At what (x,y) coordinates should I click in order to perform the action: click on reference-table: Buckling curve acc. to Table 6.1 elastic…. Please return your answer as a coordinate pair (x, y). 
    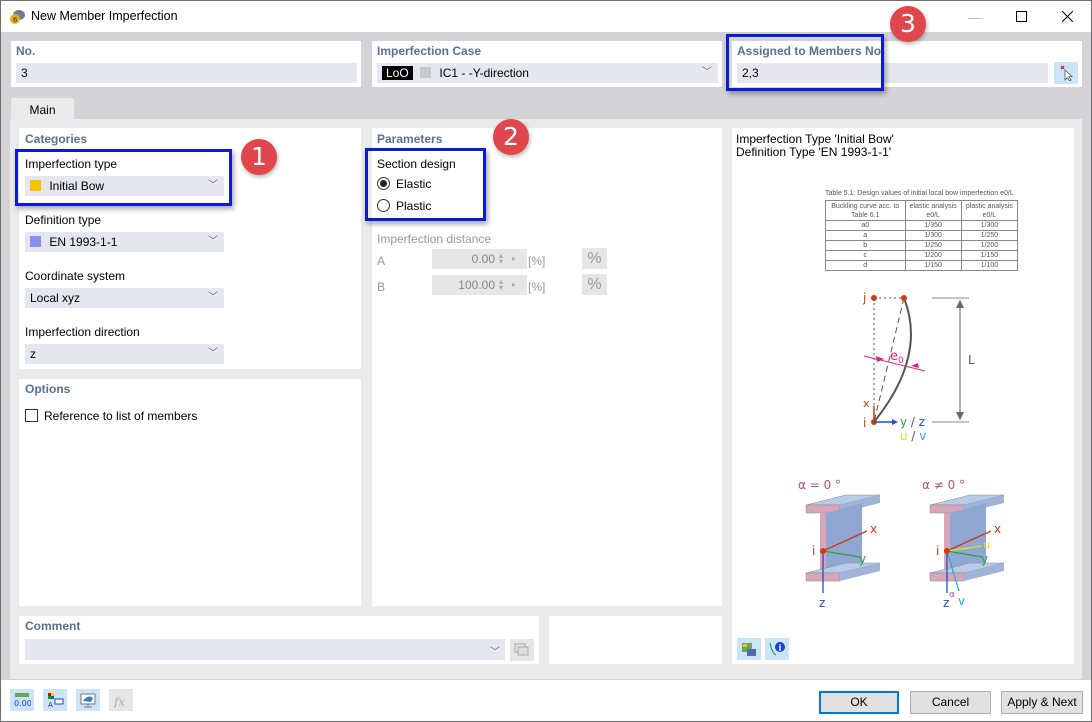
    Looking at the image, I should click on (922, 235).